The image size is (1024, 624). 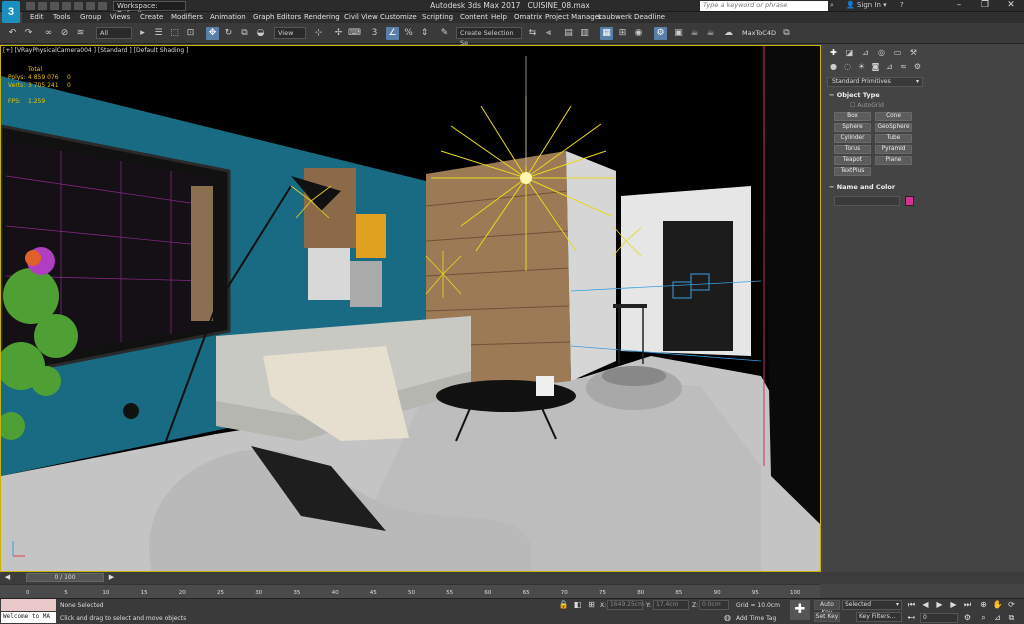 What do you see at coordinates (354, 33) in the screenshot?
I see `keyboard-shortcut-icon: ⌨` at bounding box center [354, 33].